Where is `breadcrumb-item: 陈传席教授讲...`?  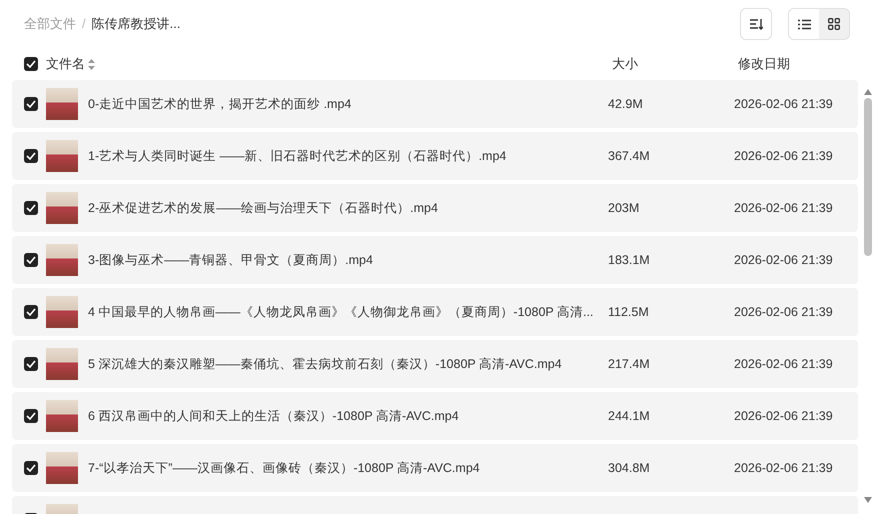
breadcrumb-item: 陈传席教授讲... is located at coordinates (136, 24).